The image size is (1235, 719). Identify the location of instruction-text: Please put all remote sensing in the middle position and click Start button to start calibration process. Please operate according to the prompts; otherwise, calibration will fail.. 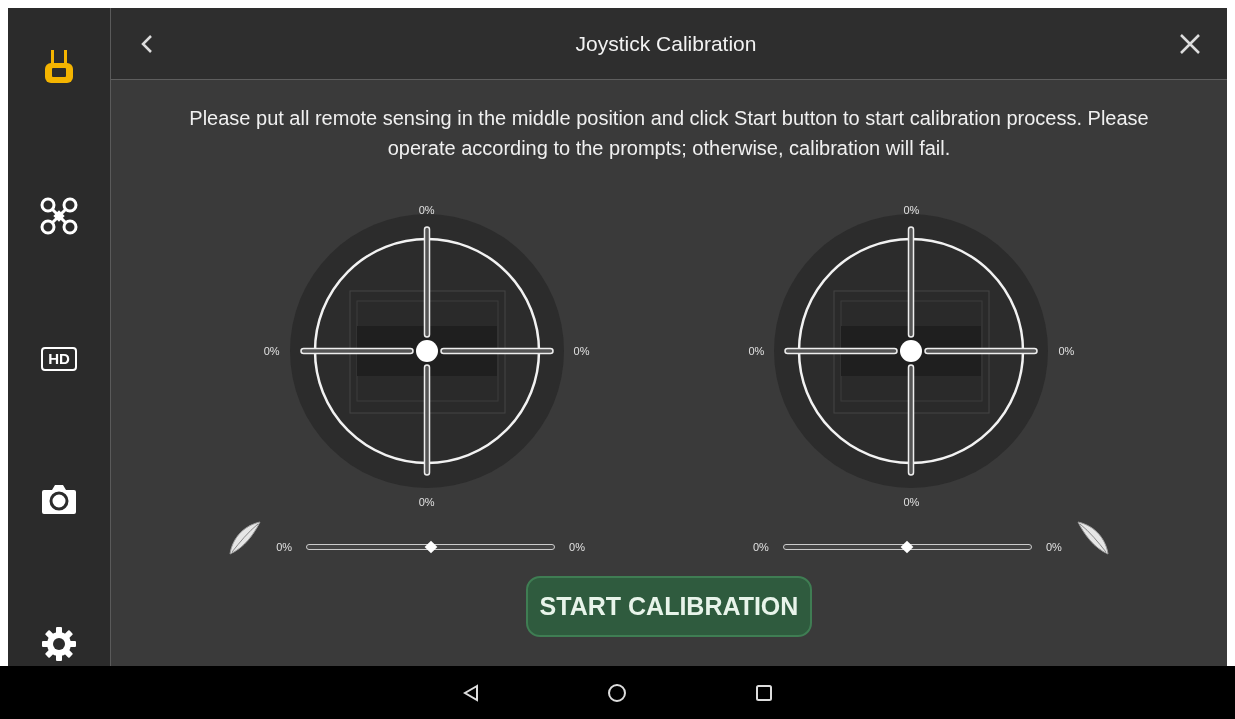
(669, 133).